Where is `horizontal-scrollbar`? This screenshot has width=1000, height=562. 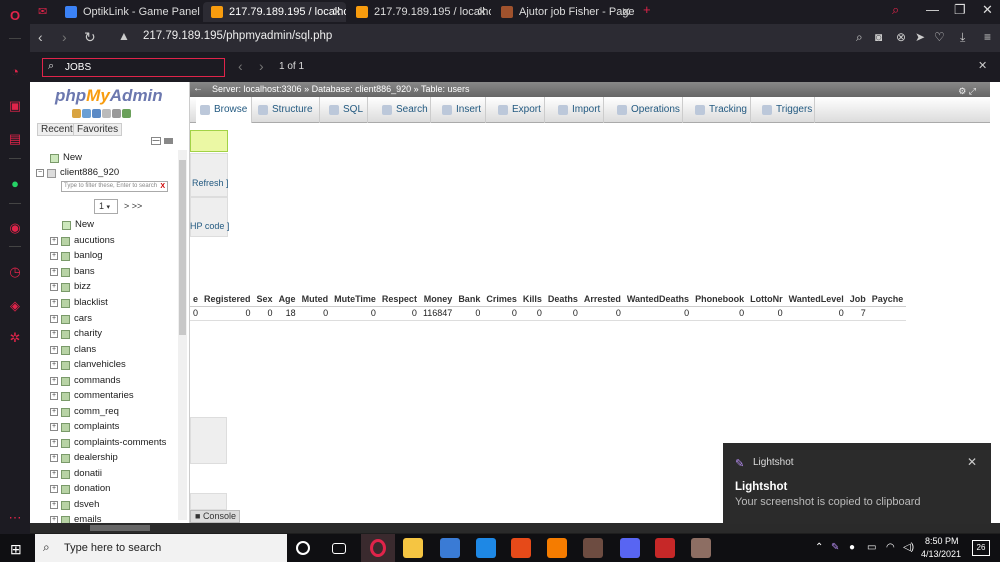 horizontal-scrollbar is located at coordinates (515, 528).